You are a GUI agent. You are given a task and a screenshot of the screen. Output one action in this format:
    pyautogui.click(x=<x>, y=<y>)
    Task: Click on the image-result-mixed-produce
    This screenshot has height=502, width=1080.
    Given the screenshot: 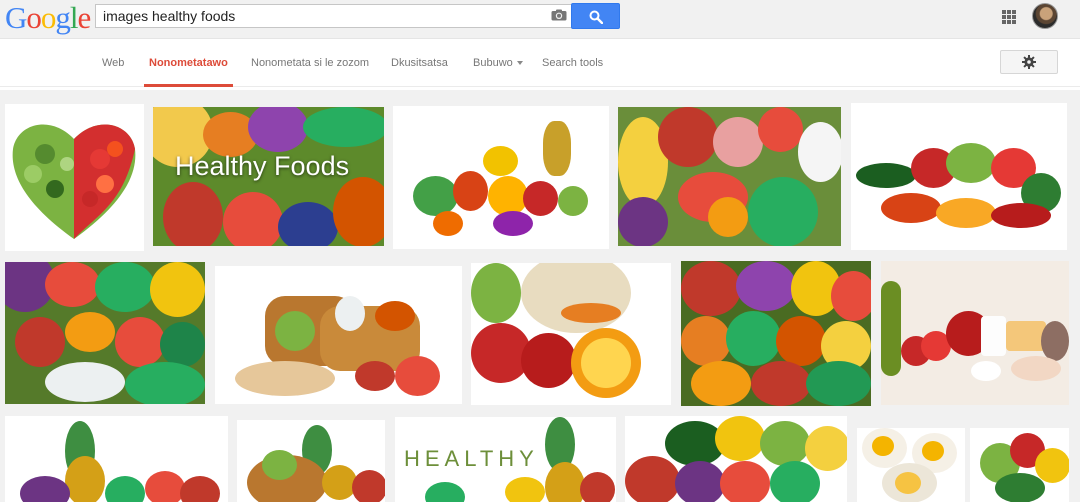 What is the action you would take?
    pyautogui.click(x=736, y=459)
    